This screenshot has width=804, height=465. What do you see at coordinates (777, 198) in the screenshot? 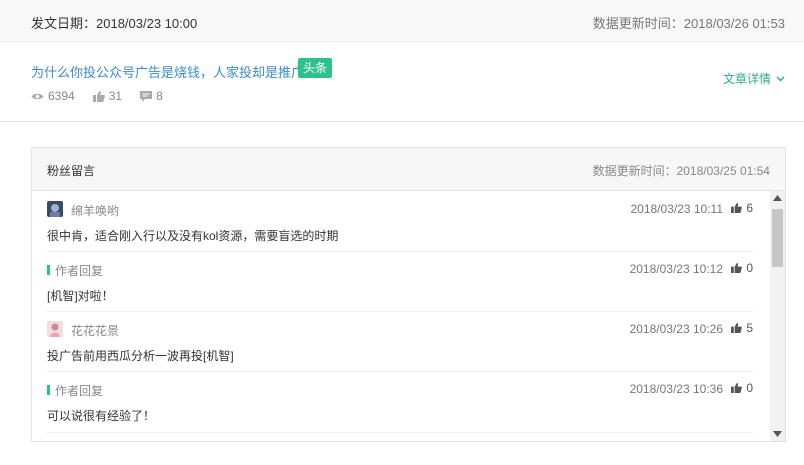
I see `scroll-up-arrow-icon` at bounding box center [777, 198].